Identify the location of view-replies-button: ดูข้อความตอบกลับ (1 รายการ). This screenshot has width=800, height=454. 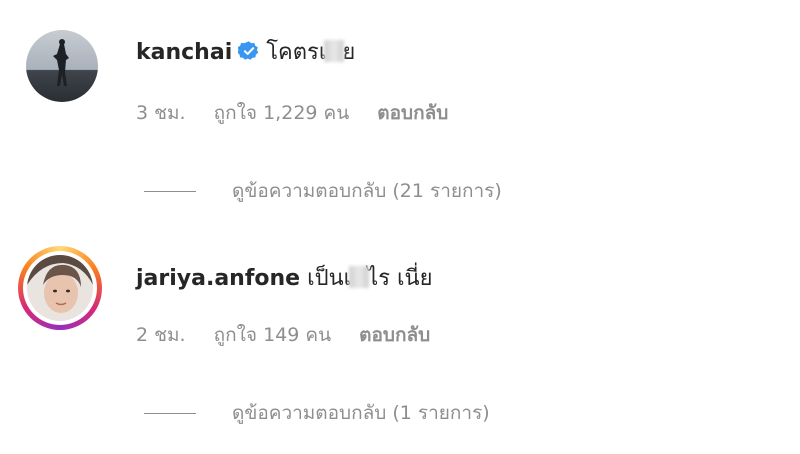
(317, 413).